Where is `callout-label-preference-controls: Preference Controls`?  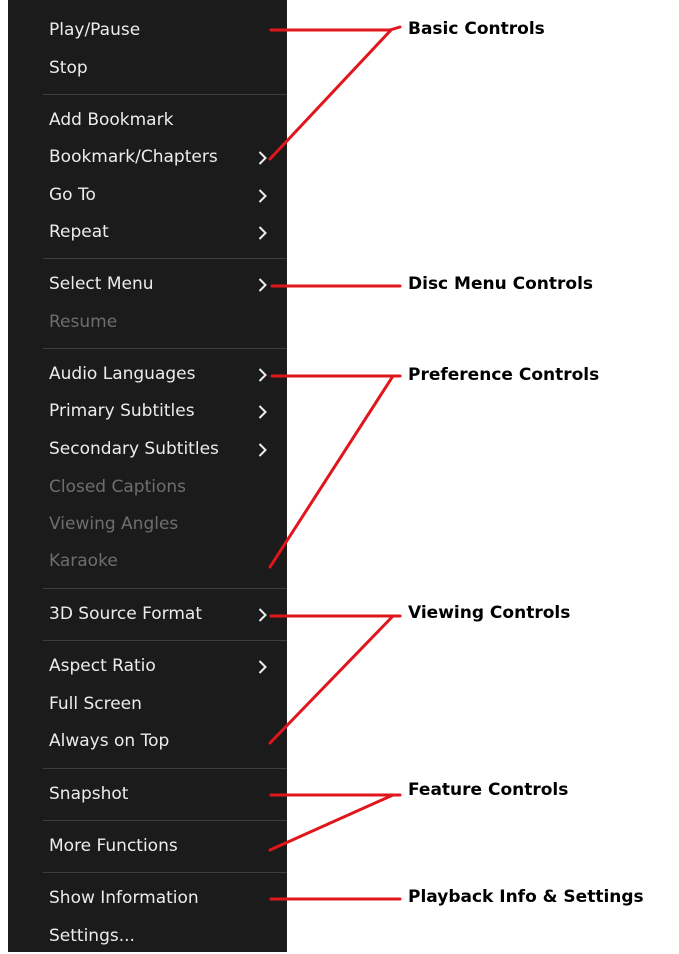 callout-label-preference-controls: Preference Controls is located at coordinates (504, 375).